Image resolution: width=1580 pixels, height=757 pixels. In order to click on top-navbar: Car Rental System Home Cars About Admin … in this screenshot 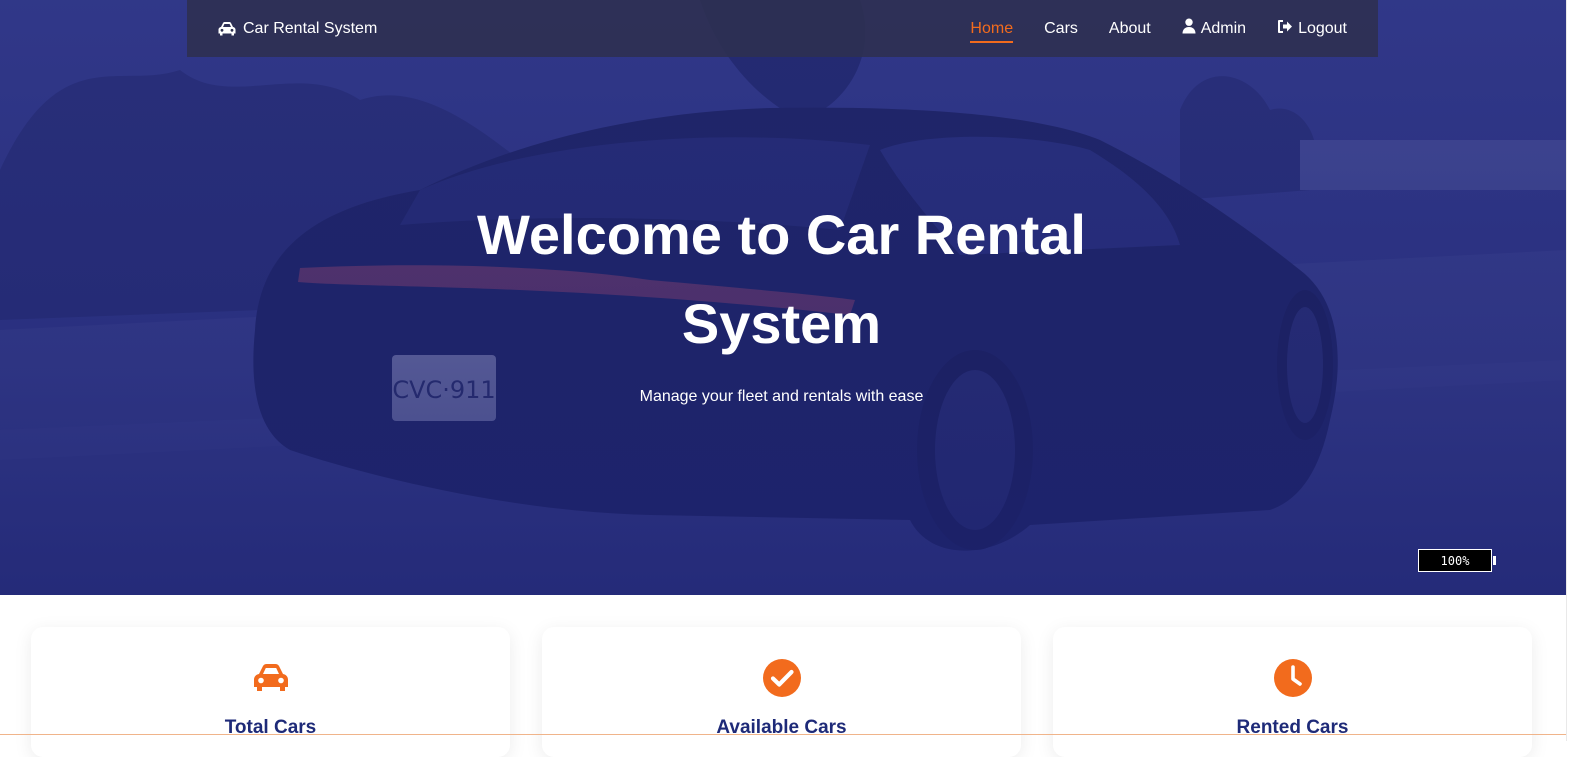, I will do `click(782, 28)`.